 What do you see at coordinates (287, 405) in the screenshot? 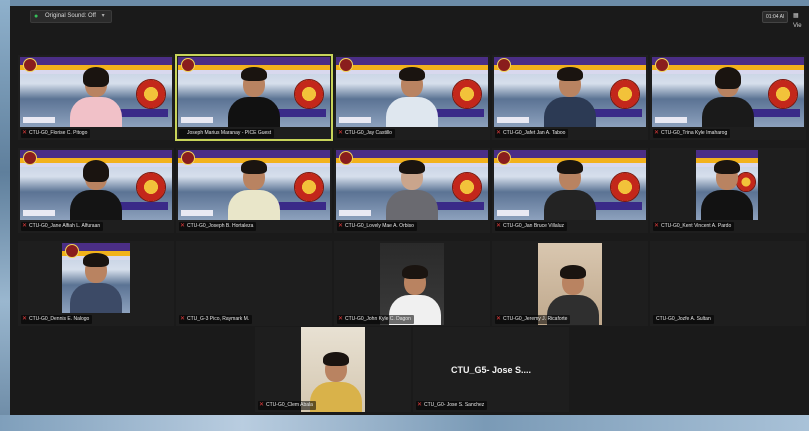
I see `participant-name: ✕ CTU-G0_Clem Abala` at bounding box center [287, 405].